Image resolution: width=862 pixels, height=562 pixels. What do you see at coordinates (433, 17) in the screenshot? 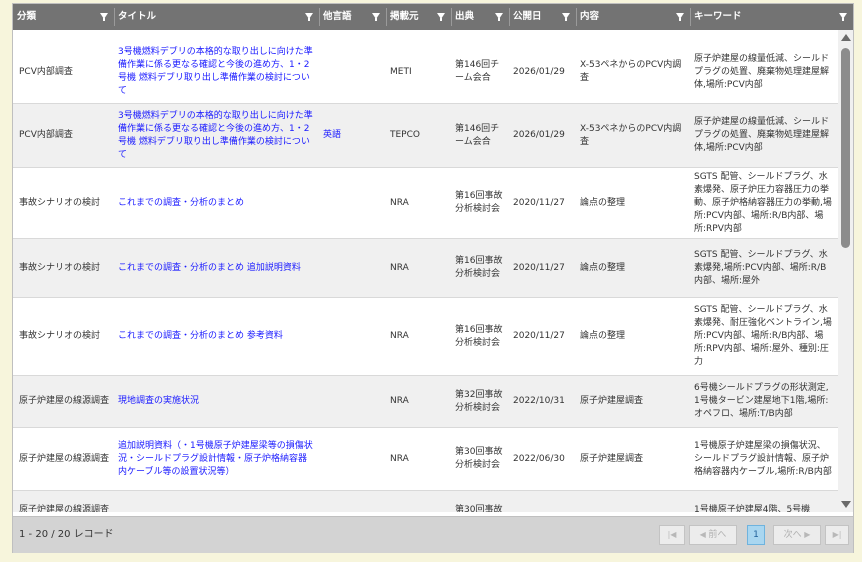
I see `grid-header: 分類 タイトル 他言語 掲載元 出典 公開日 内容 キーワード` at bounding box center [433, 17].